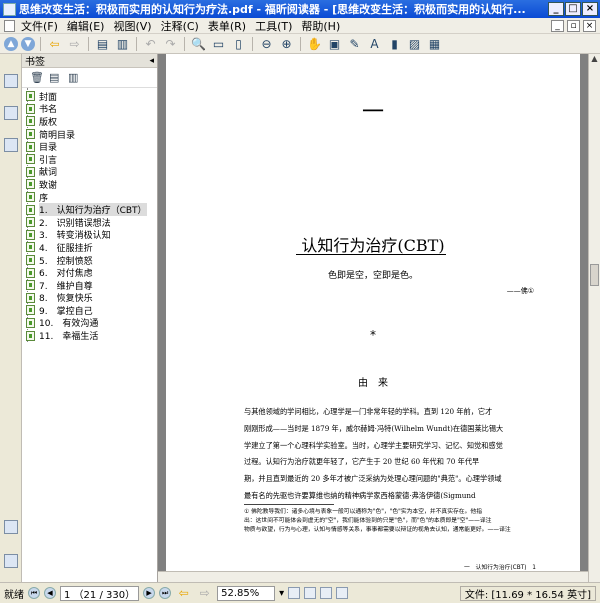 This screenshot has width=600, height=603. What do you see at coordinates (180, 26) in the screenshot?
I see `menu-comment: 注释(C)` at bounding box center [180, 26].